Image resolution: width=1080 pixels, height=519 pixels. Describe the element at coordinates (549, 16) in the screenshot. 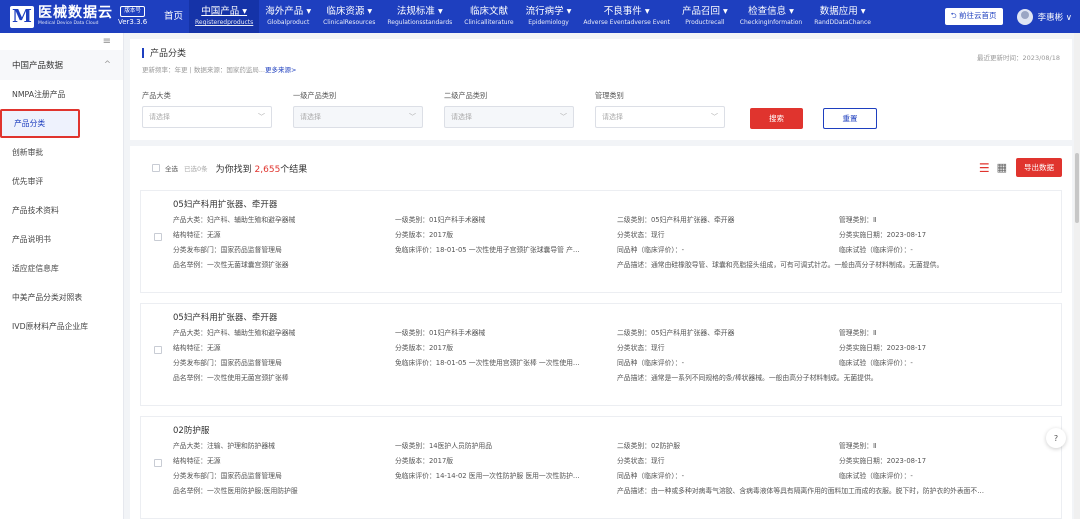

I see `nav-epidemiology: 流行病学 ▾ Epidemiology` at that location.